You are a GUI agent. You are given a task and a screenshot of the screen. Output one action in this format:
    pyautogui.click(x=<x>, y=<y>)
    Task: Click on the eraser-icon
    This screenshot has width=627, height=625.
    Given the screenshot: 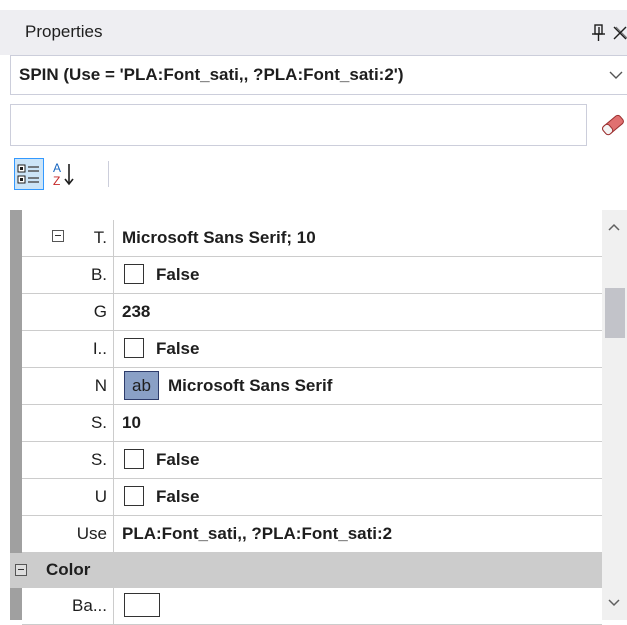 What is the action you would take?
    pyautogui.click(x=613, y=125)
    